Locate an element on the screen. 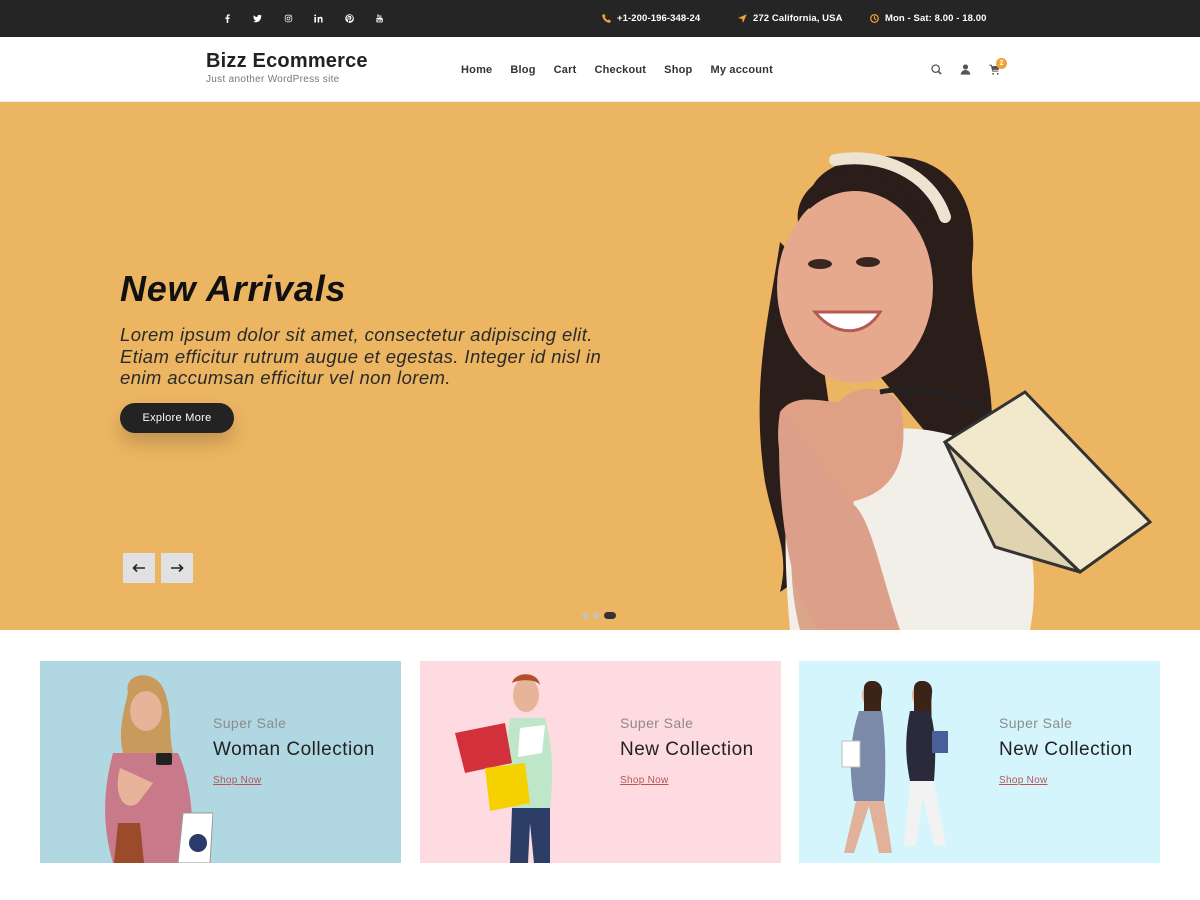 This screenshot has width=1200, height=900. address-info: 272 California, USA is located at coordinates (790, 18).